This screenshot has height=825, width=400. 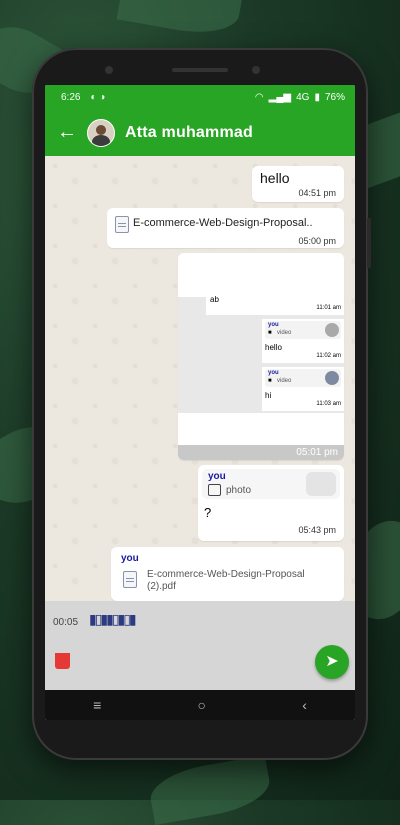 What do you see at coordinates (280, 97) in the screenshot?
I see `signal-icon: ▂▄▆` at bounding box center [280, 97].